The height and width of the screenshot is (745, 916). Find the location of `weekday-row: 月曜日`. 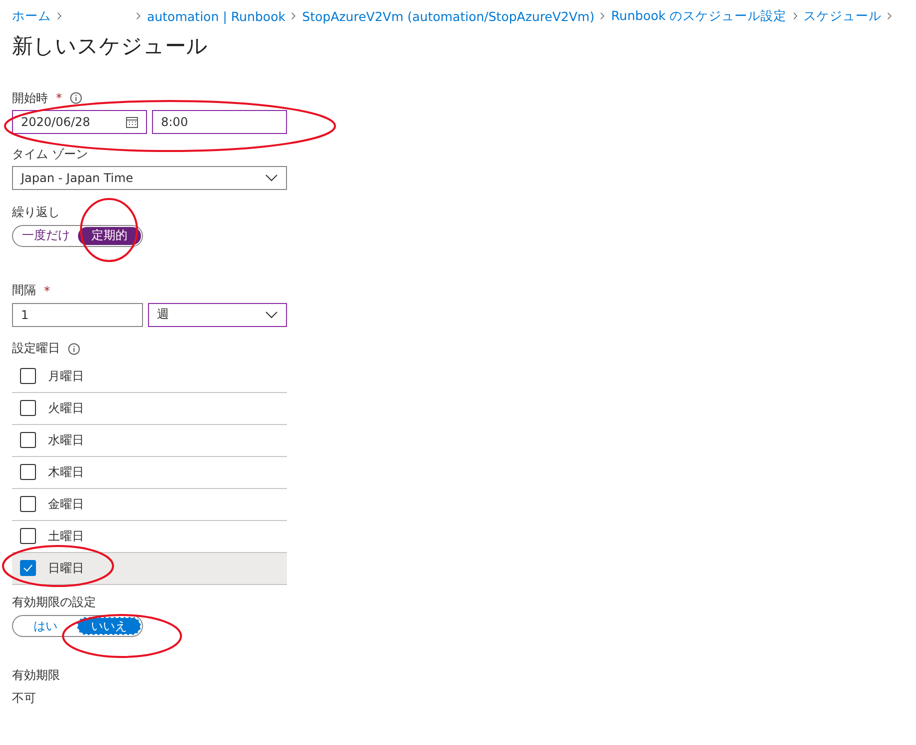

weekday-row: 月曜日 is located at coordinates (149, 376).